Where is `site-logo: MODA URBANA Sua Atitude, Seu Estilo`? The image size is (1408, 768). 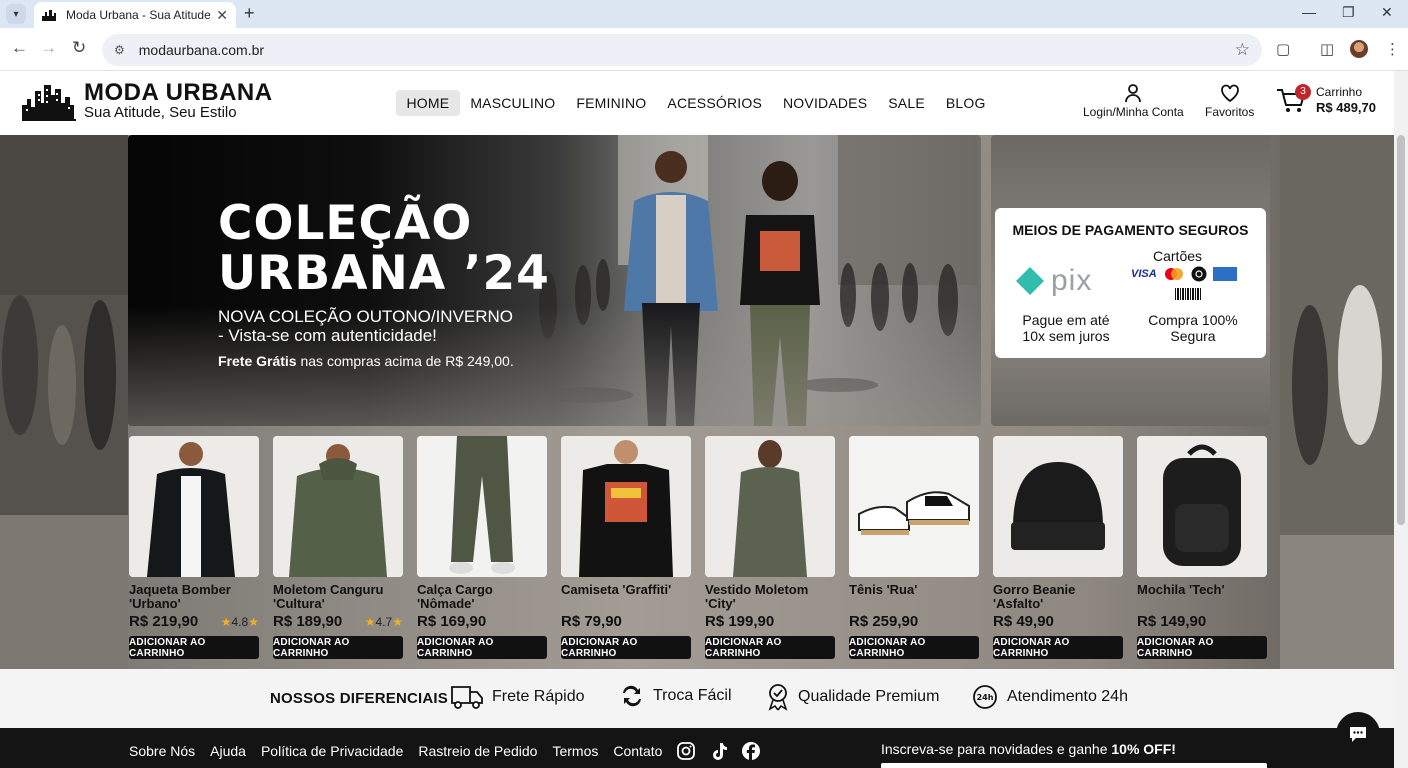
site-logo: MODA URBANA Sua Atitude, Seu Estilo is located at coordinates (147, 101).